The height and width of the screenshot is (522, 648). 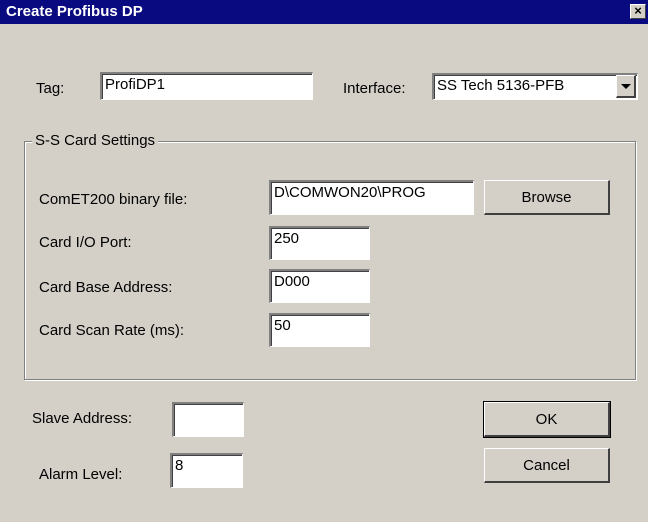 I want to click on alarm-level-label: Alarm Level:, so click(x=81, y=474).